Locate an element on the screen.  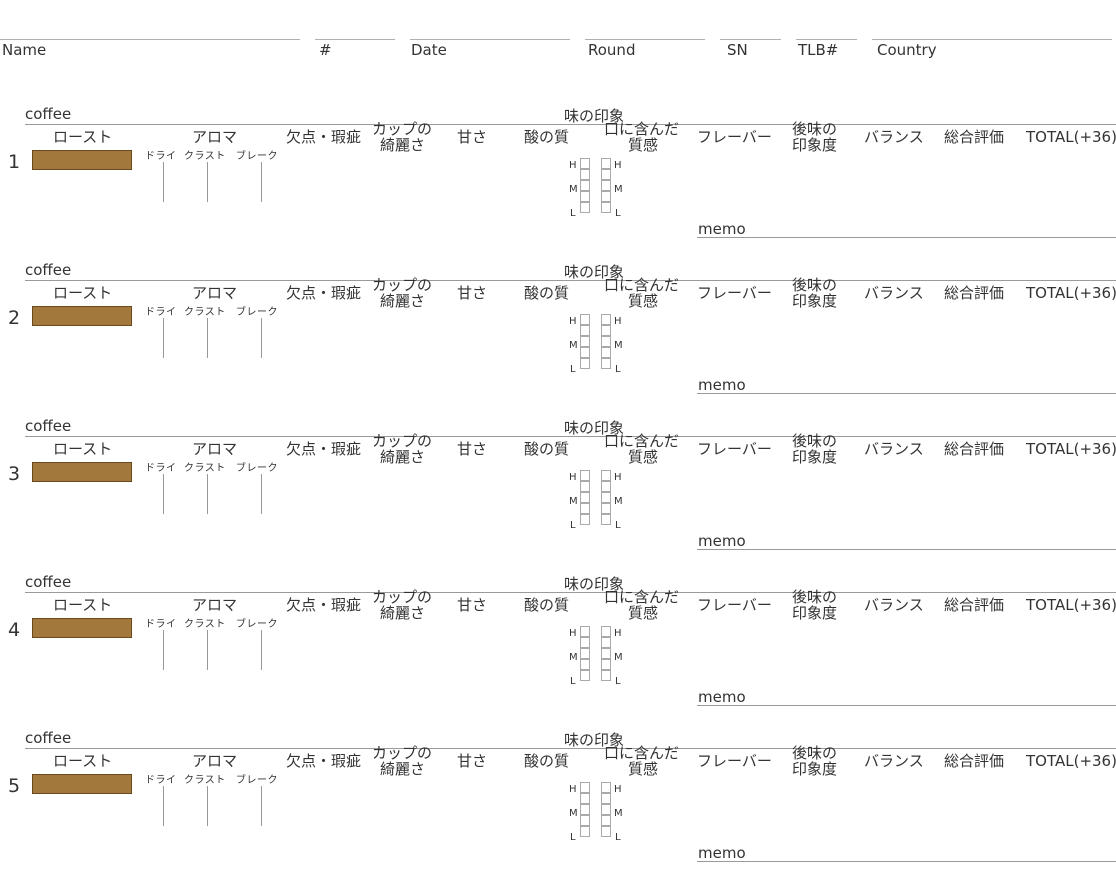
overall-label: 総合評価 is located at coordinates (974, 449).